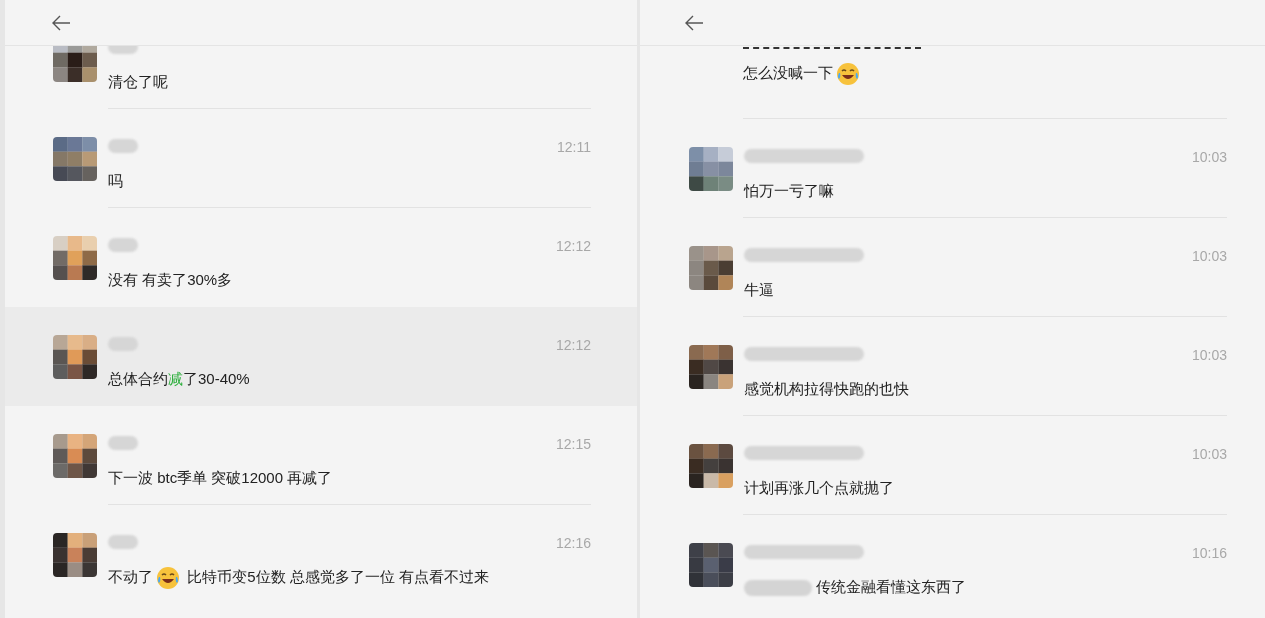 Image resolution: width=1265 pixels, height=618 pixels. I want to click on message-time: 12:15, so click(573, 444).